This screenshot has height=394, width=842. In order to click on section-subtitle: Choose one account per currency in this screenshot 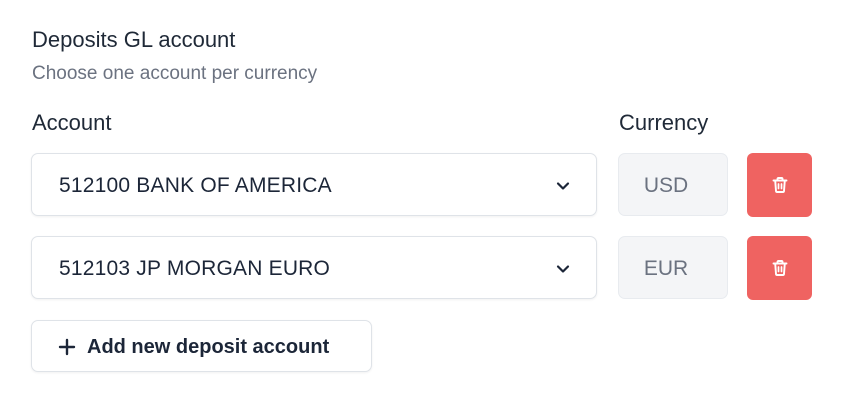, I will do `click(175, 73)`.